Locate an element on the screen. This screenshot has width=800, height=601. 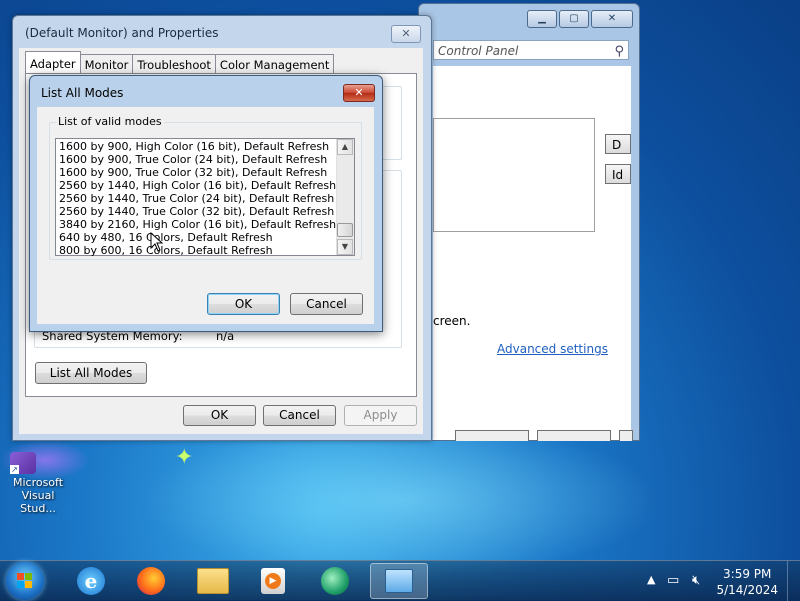
system-tray: ▲ ▭ 🔇︎ 3:59 PM 5/14/2024 is located at coordinates (400, 581).